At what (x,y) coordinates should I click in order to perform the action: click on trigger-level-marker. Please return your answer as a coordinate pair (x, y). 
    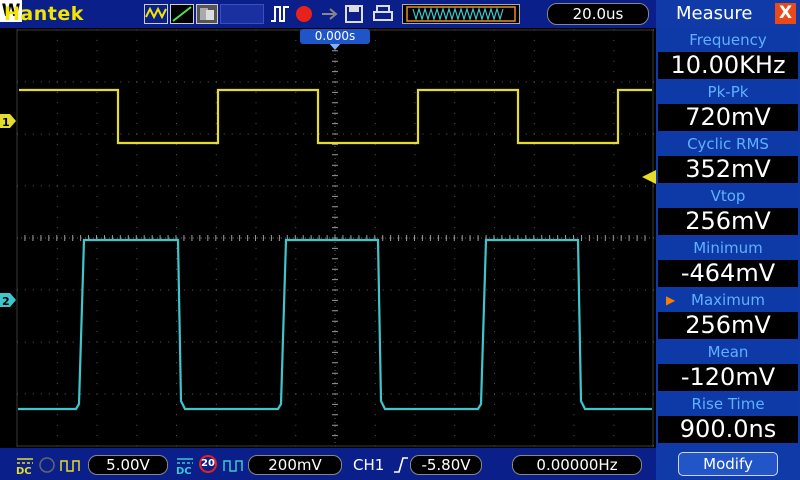
    Looking at the image, I should click on (649, 177).